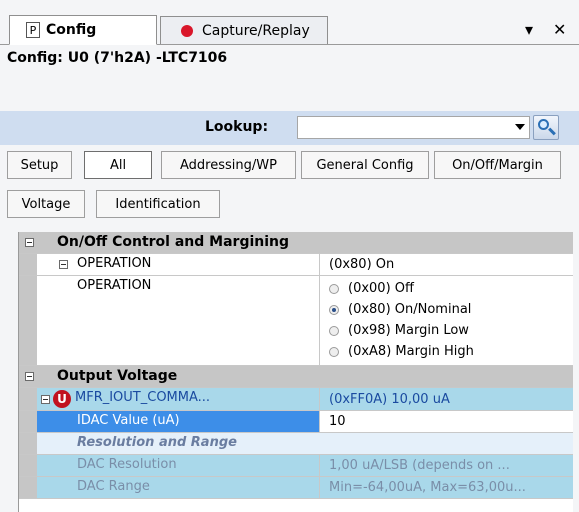 The width and height of the screenshot is (579, 512). Describe the element at coordinates (46, 204) in the screenshot. I see `filter-voltage-button: Voltage` at that location.